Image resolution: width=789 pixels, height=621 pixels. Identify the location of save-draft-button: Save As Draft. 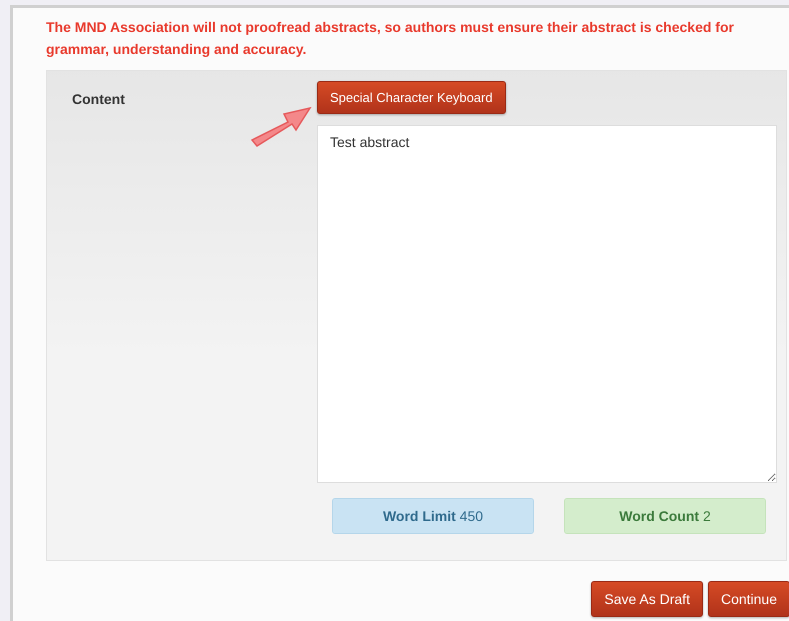
(647, 599).